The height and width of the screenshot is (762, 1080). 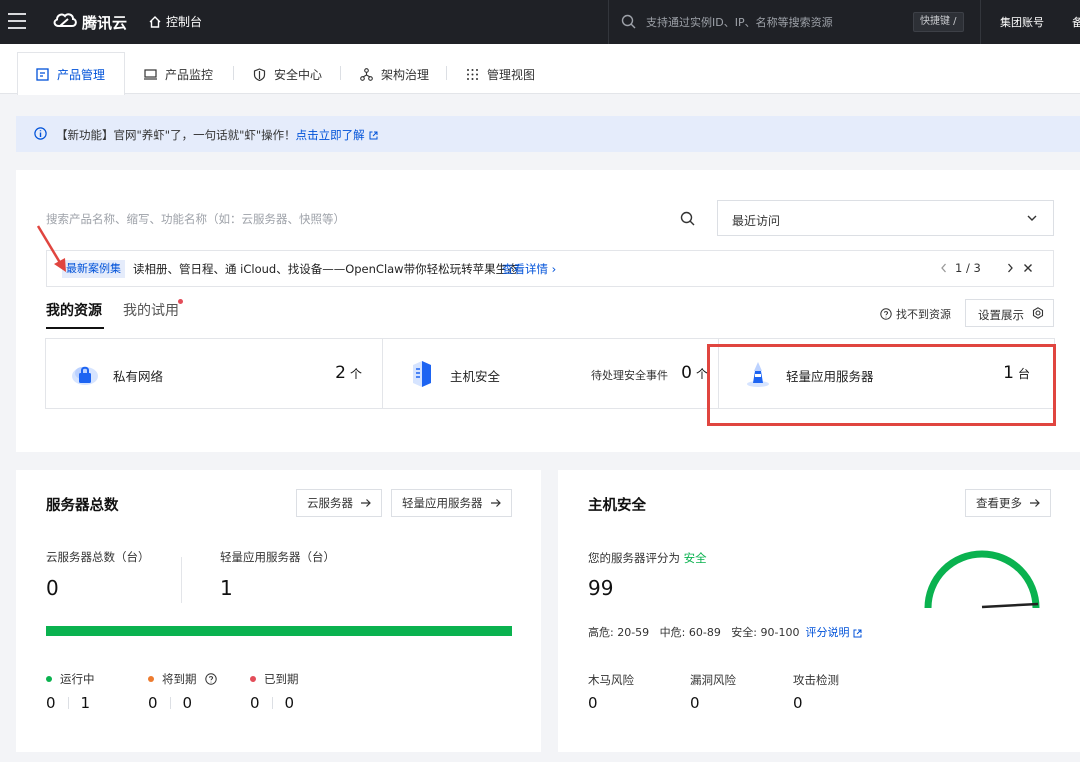 What do you see at coordinates (525, 269) in the screenshot?
I see `case-more-label: 查看详情` at bounding box center [525, 269].